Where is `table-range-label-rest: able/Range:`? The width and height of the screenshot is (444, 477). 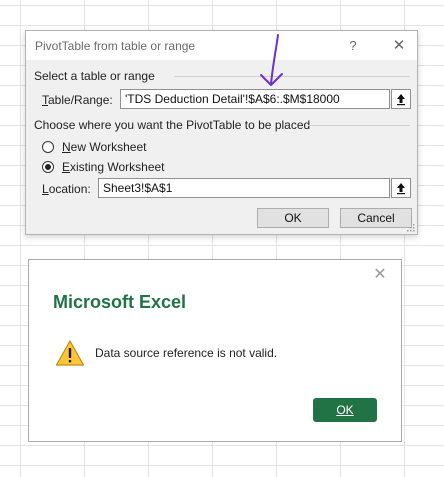 table-range-label-rest: able/Range: is located at coordinates (80, 100).